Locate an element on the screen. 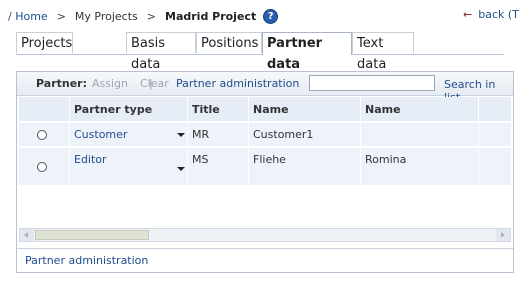  tab-basis-data: Basis data is located at coordinates (161, 52).